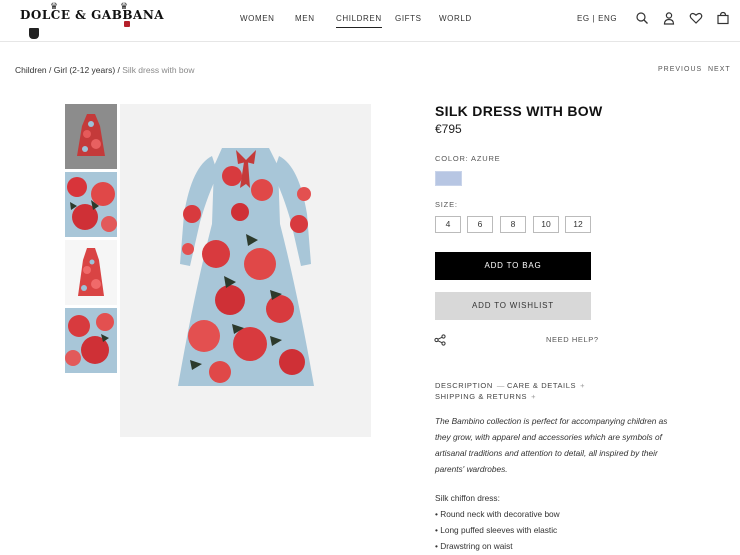 Image resolution: width=740 pixels, height=555 pixels. Describe the element at coordinates (486, 158) in the screenshot. I see `color-value: AZURE` at that location.